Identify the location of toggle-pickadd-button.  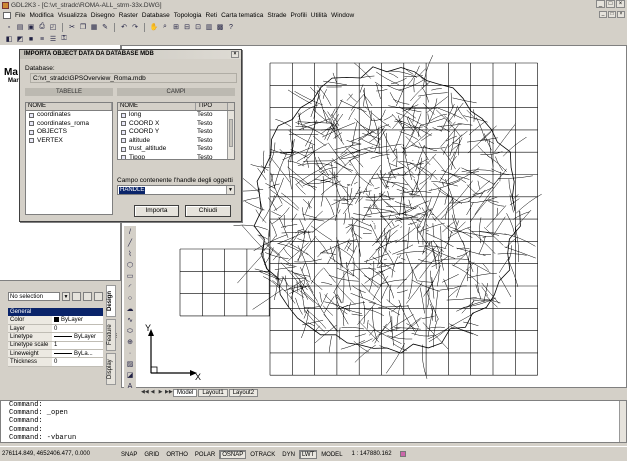
(76, 296).